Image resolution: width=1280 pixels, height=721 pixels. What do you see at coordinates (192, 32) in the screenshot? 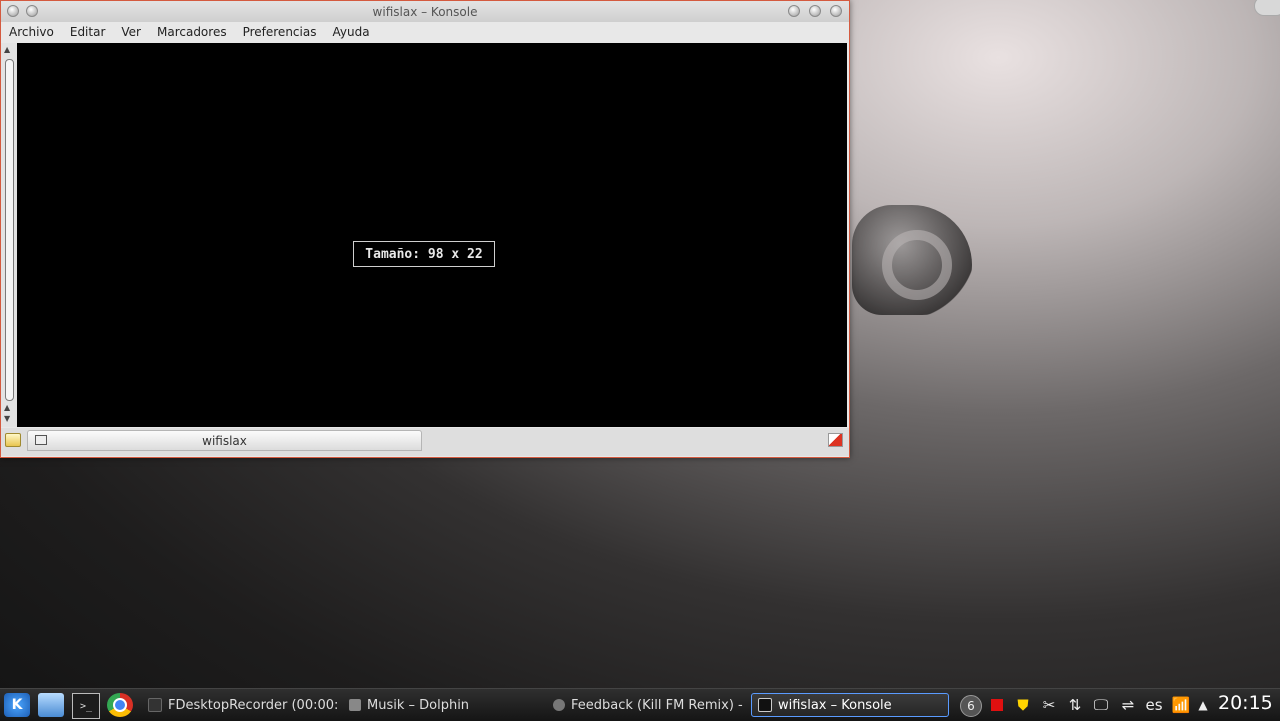
I see `menu-marcadores: Marcadores` at bounding box center [192, 32].